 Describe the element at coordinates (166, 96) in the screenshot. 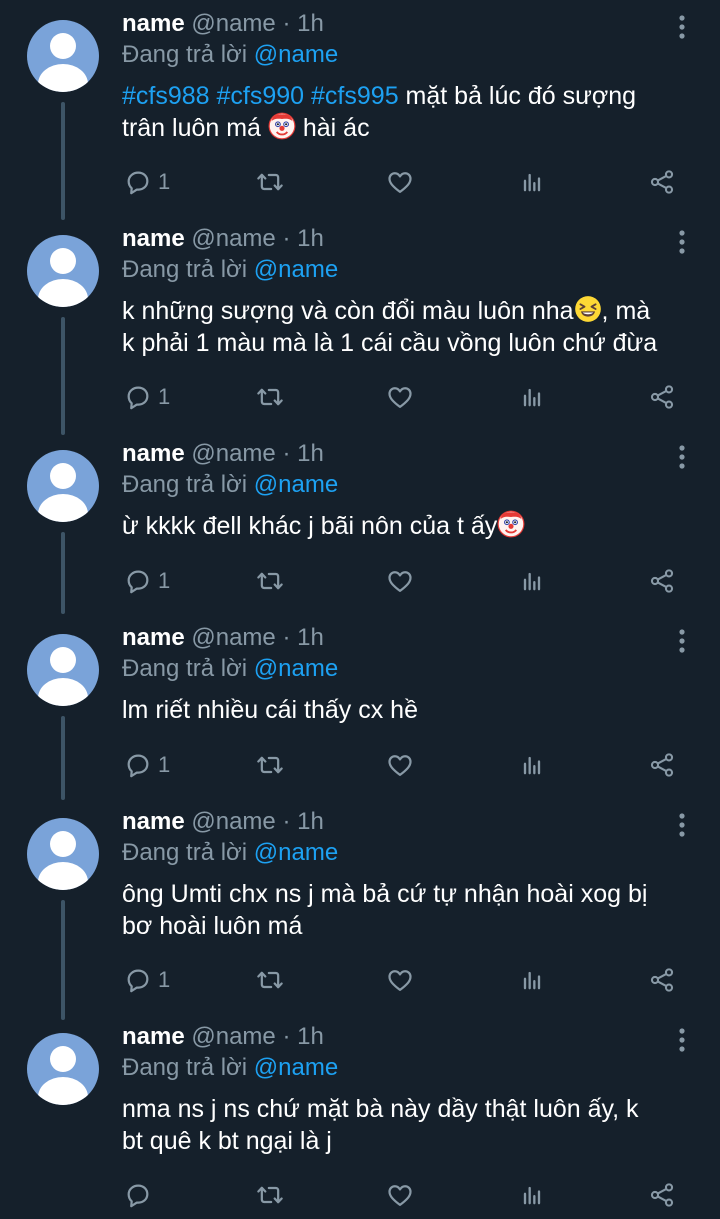

I see `hashtag-link: #cfs988` at that location.